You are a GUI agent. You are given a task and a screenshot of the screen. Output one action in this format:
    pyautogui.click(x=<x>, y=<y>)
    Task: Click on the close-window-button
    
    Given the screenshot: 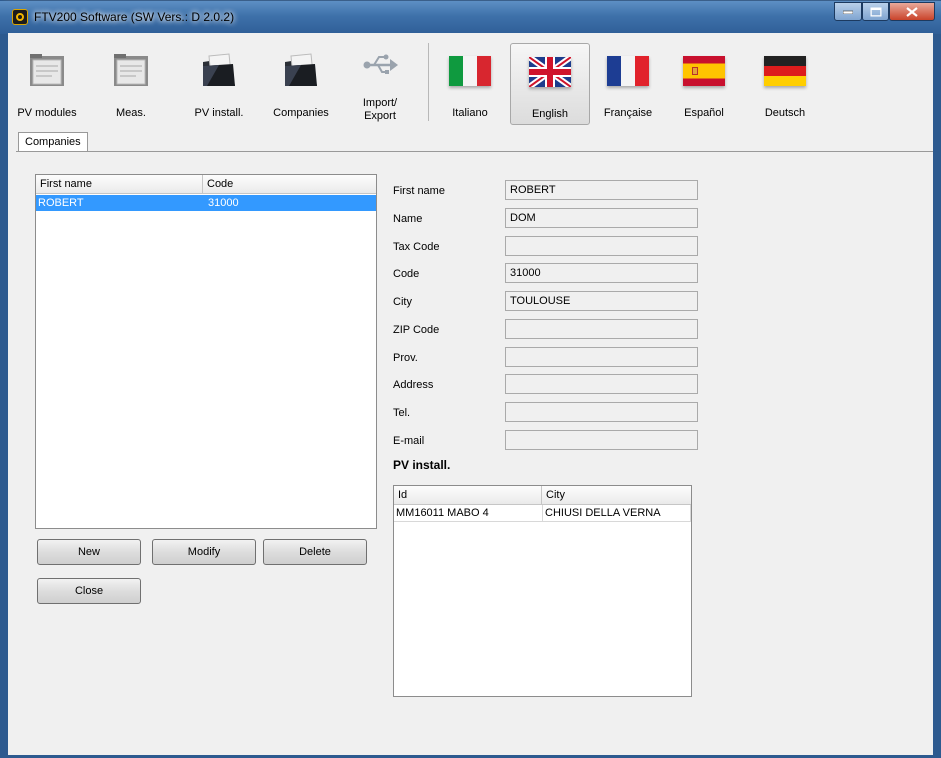 What is the action you would take?
    pyautogui.click(x=912, y=11)
    